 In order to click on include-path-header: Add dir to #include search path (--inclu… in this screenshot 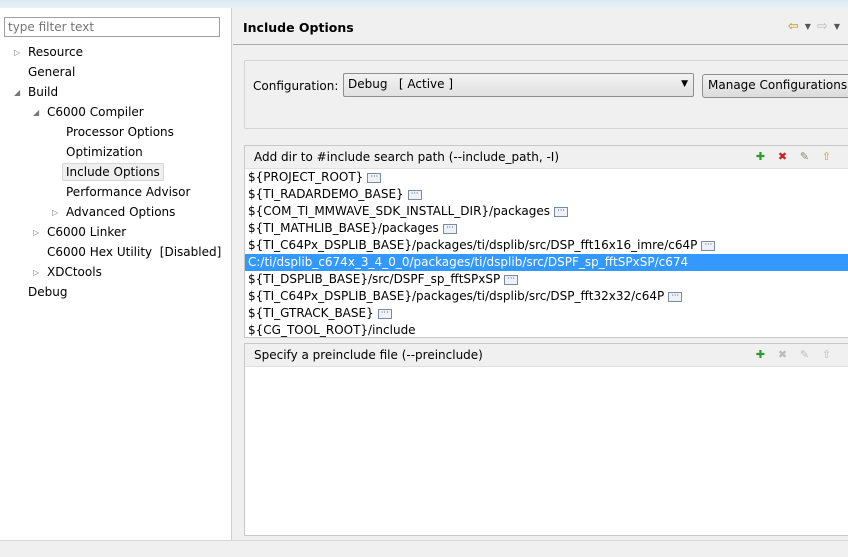, I will do `click(546, 157)`.